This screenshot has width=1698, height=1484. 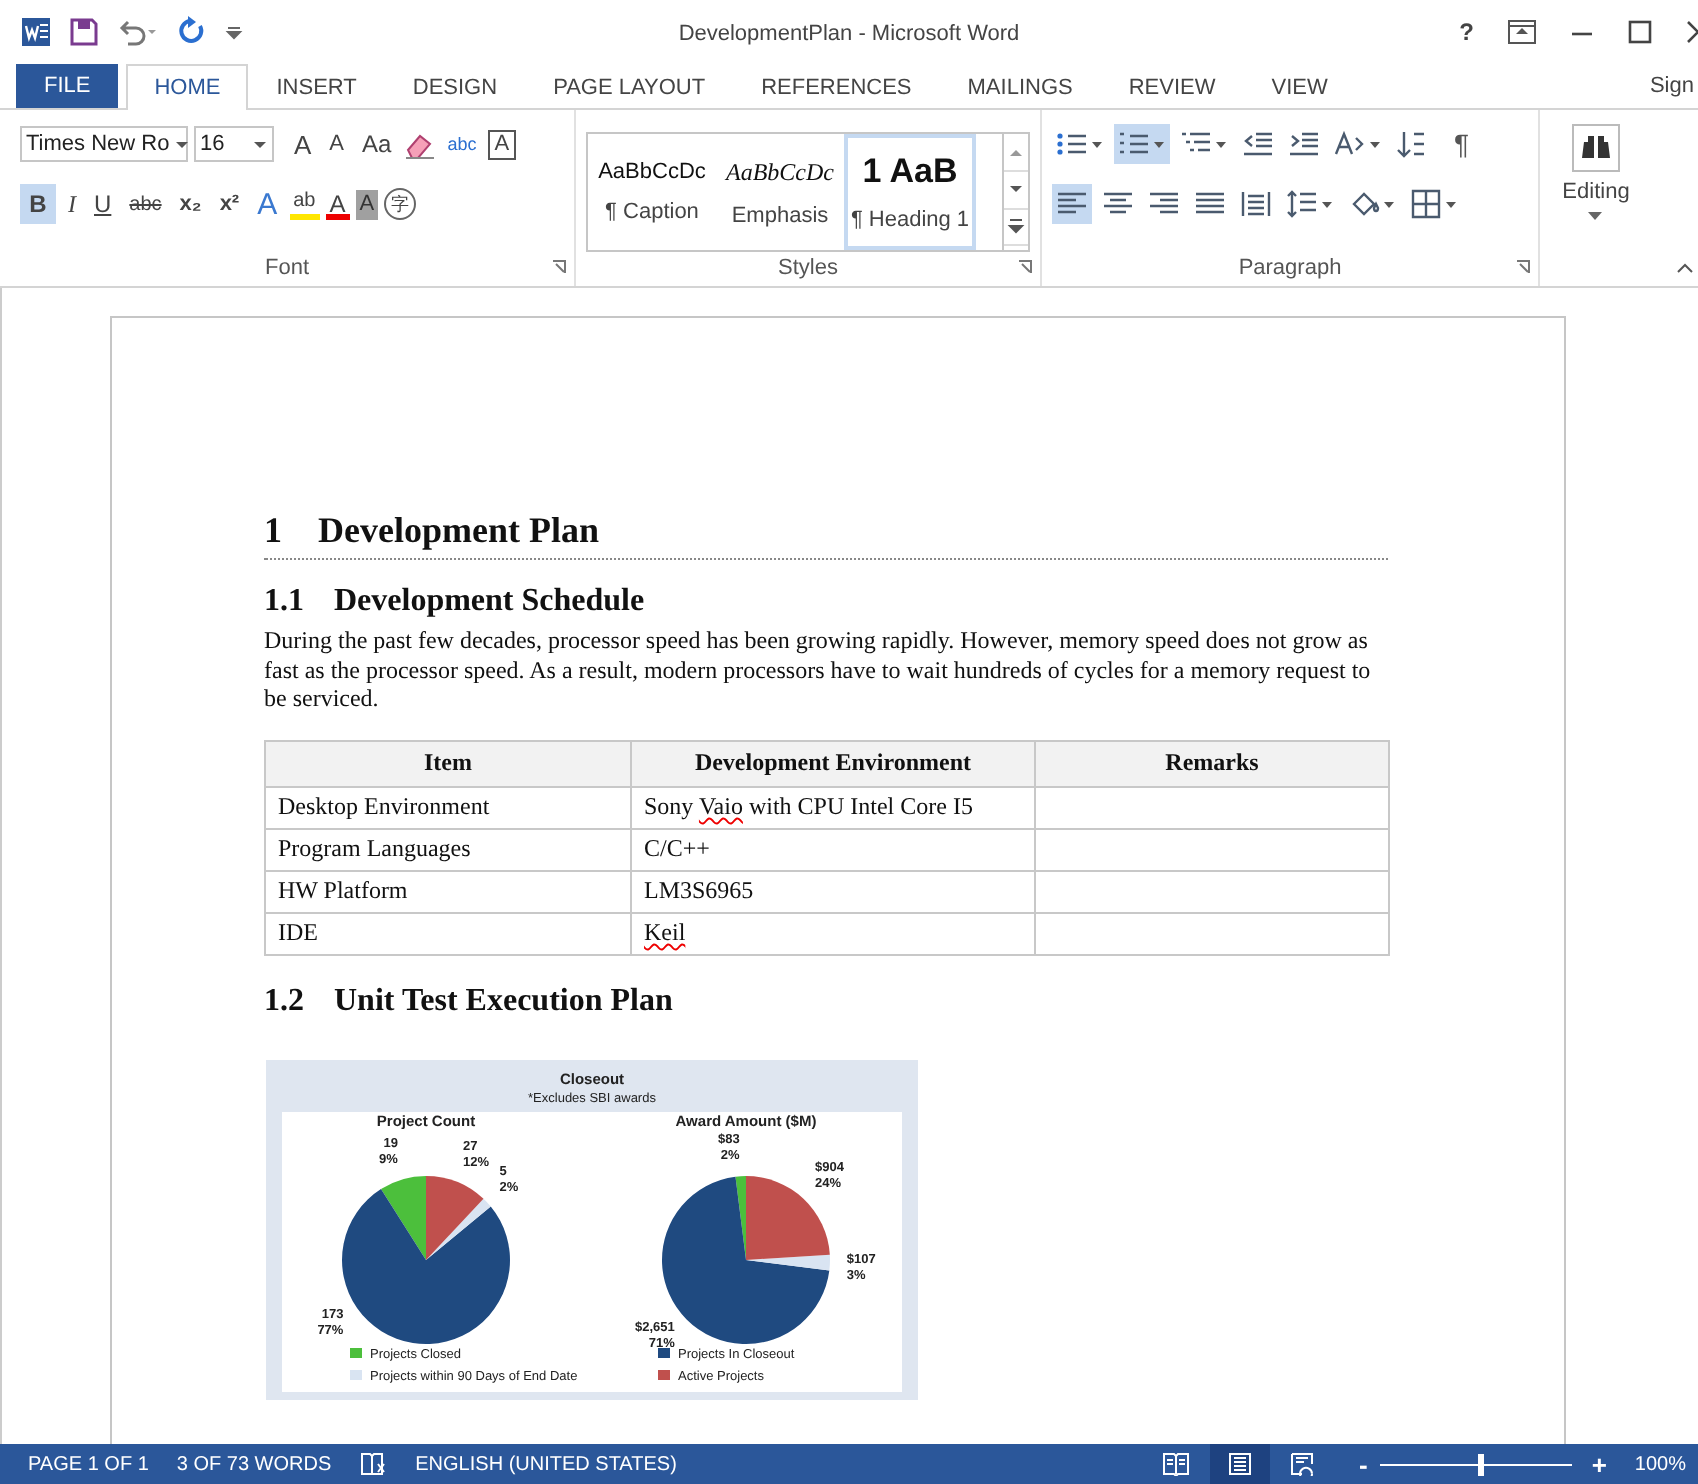 I want to click on file-tab: FILE, so click(x=67, y=86).